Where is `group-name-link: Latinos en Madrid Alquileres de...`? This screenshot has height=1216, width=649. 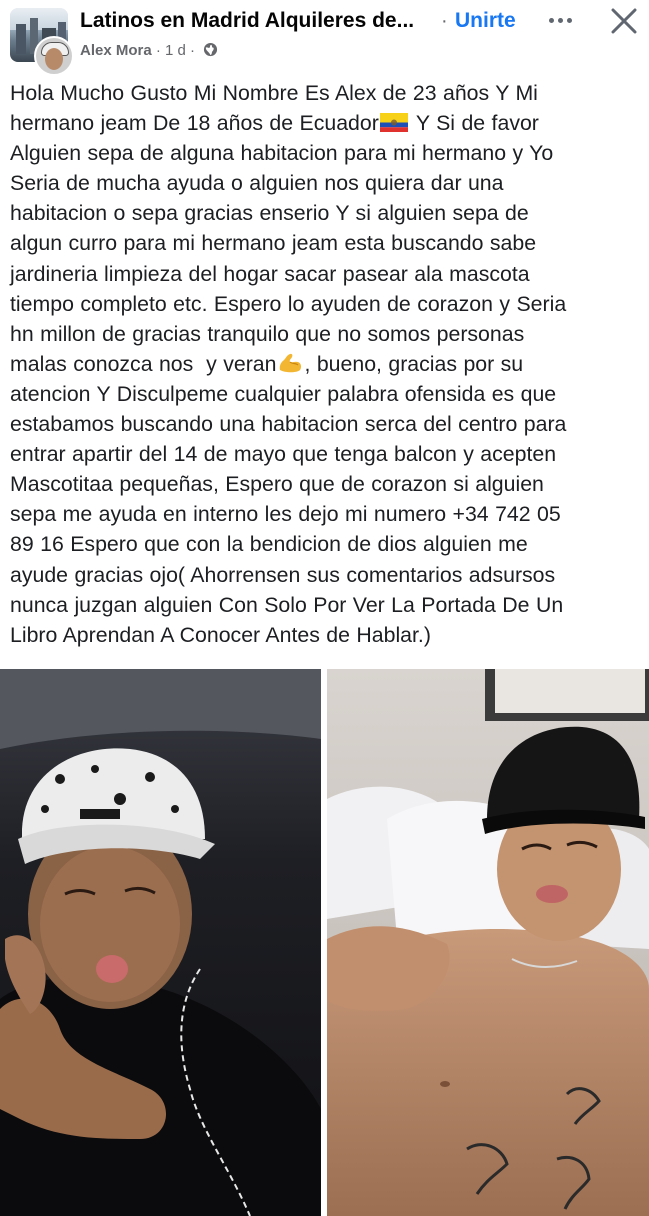 group-name-link: Latinos en Madrid Alquileres de... is located at coordinates (260, 21).